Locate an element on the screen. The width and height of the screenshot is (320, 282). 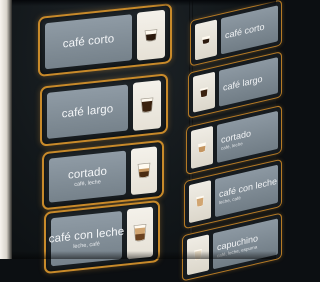
drink-label: capuchino café, leche, espuma is located at coordinates (245, 244).